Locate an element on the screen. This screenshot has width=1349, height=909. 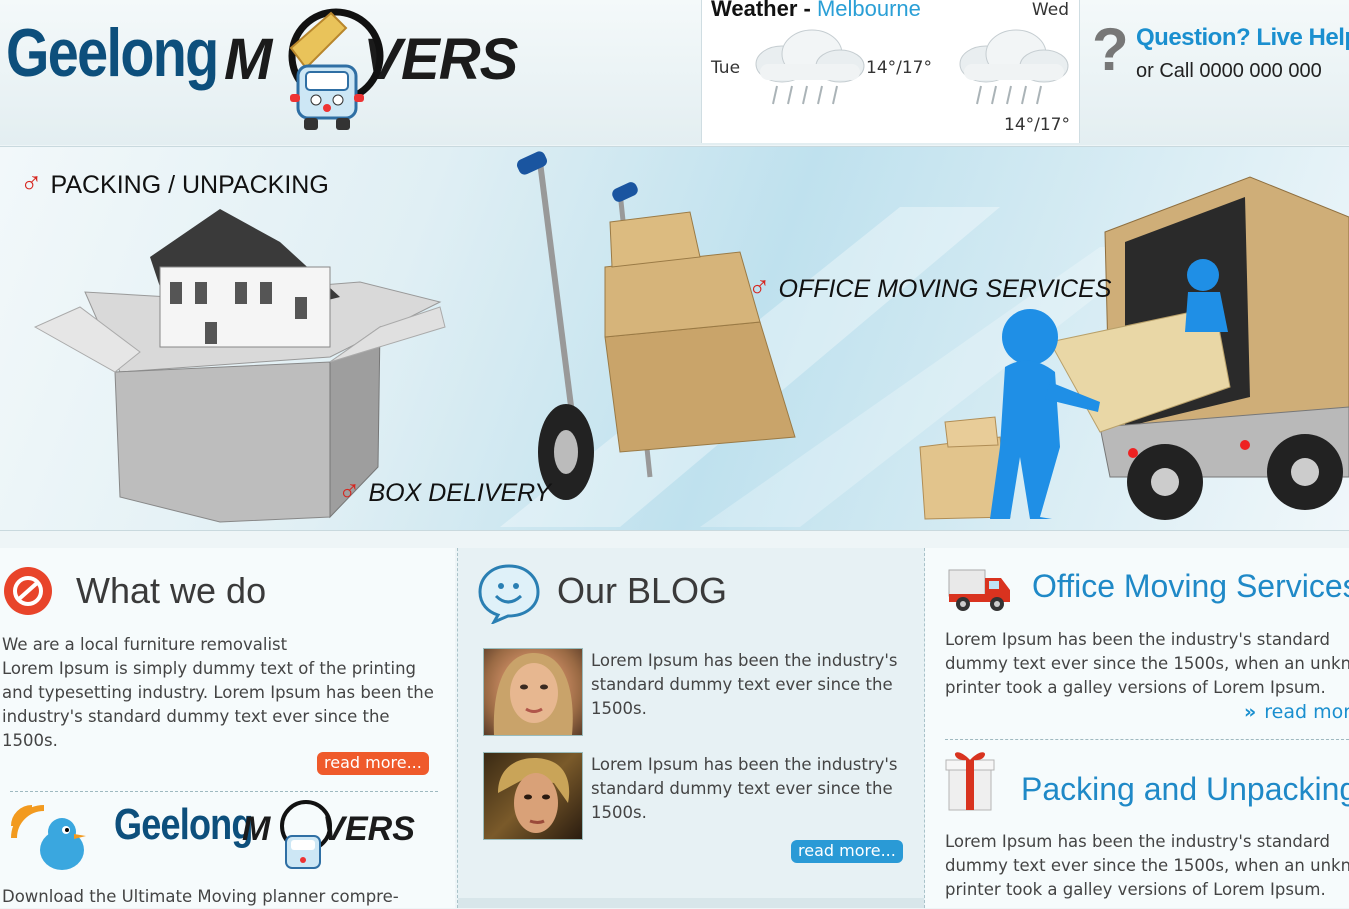
banner-label-office: ♂ OFFICE MOVING SERVICES is located at coordinates (929, 288).